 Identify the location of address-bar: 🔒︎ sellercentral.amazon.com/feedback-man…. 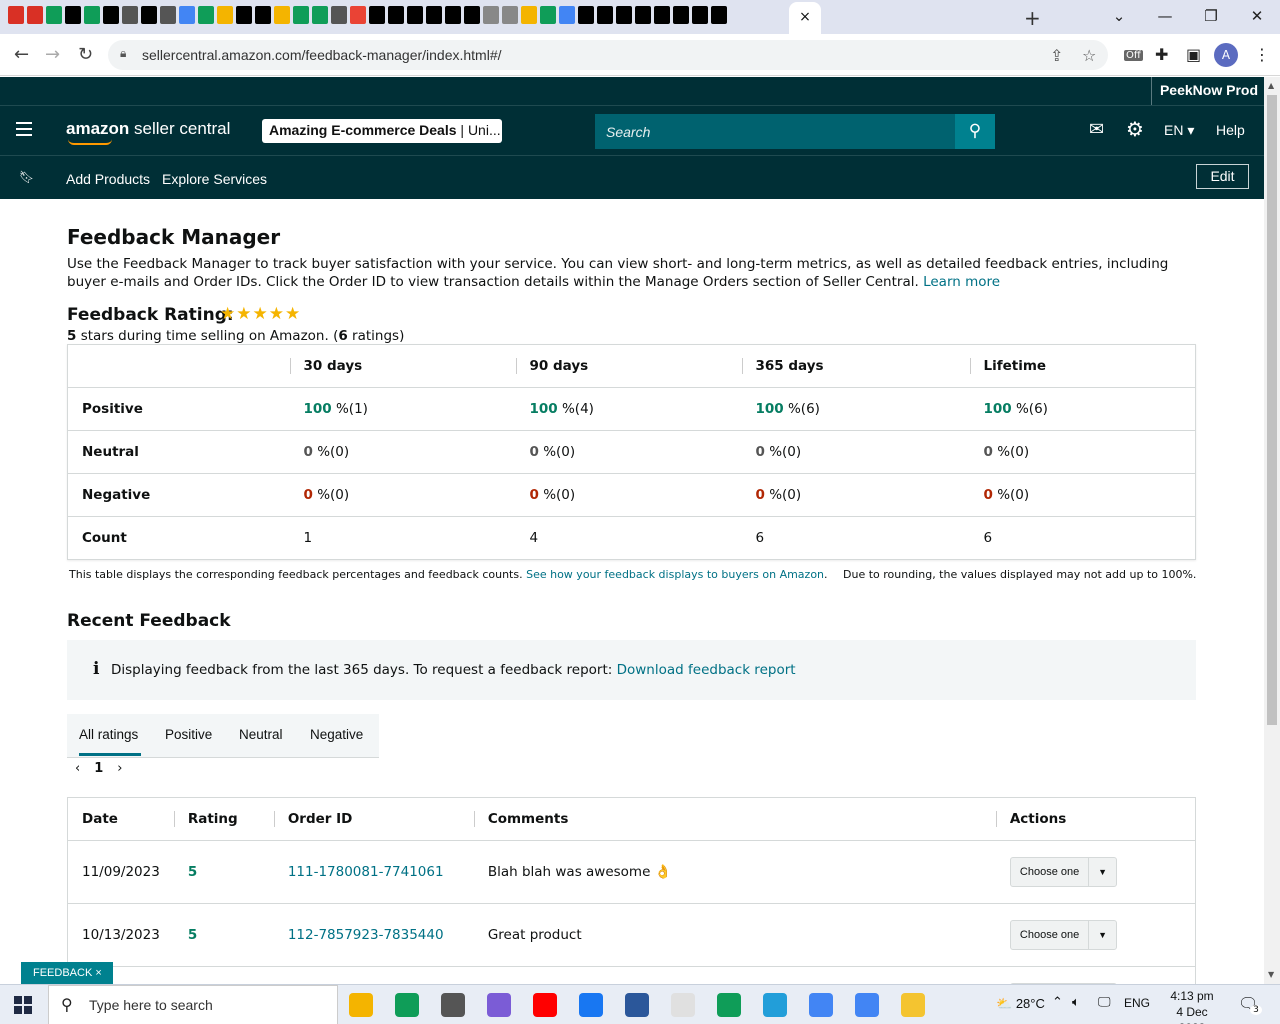
(608, 55).